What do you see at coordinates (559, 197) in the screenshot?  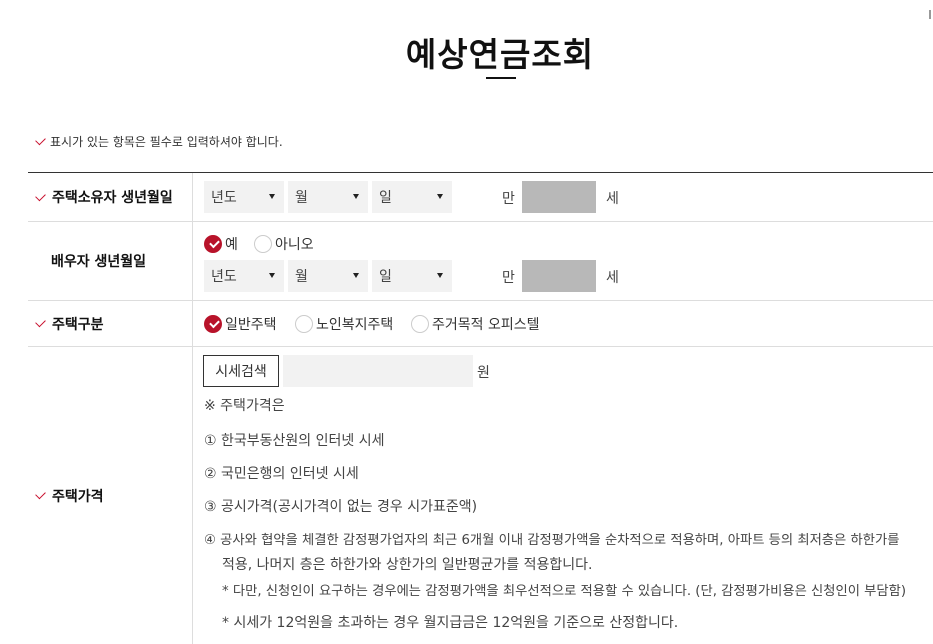 I see `owner-age-display` at bounding box center [559, 197].